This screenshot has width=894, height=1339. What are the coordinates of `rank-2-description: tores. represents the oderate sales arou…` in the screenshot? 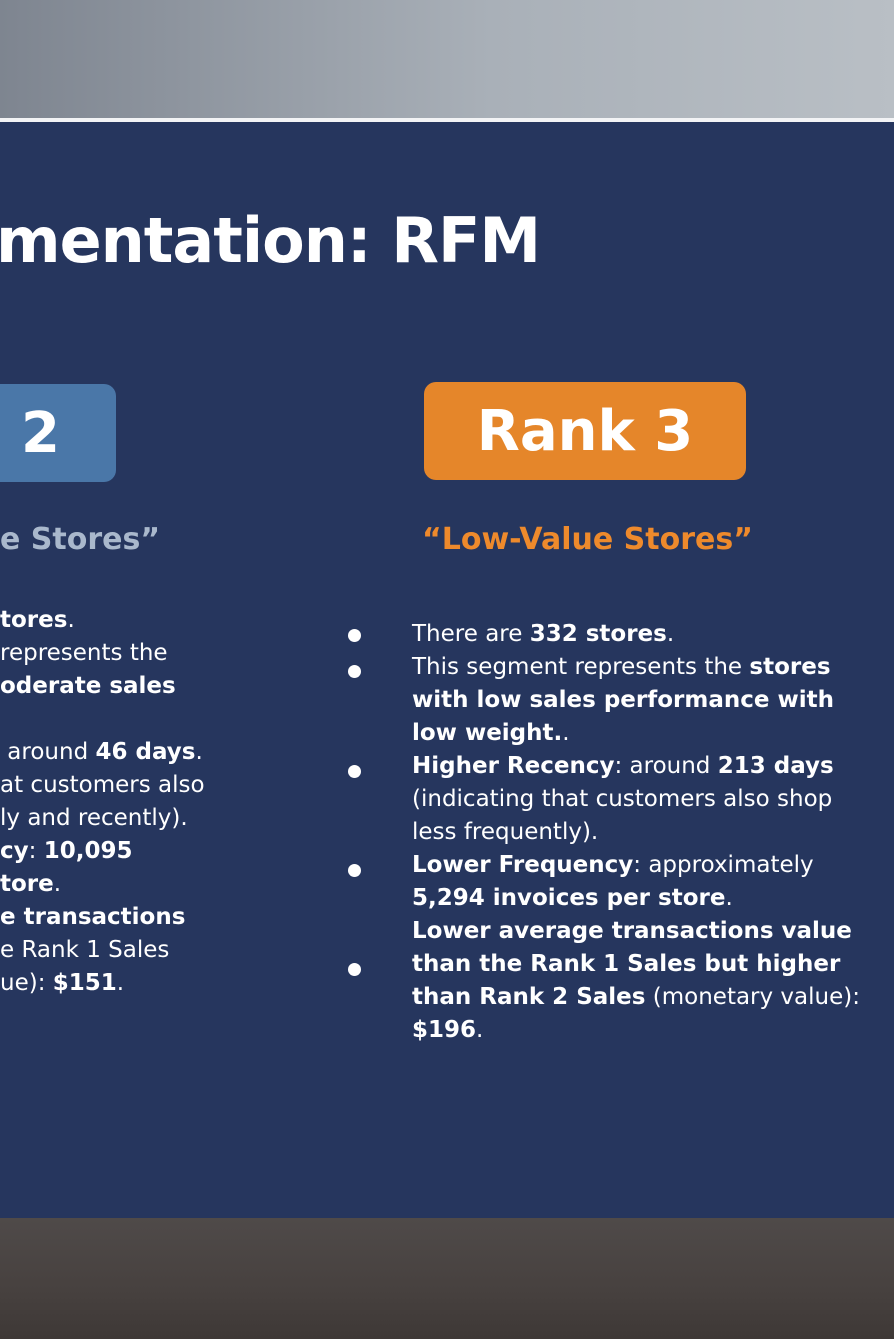 It's located at (130, 802).